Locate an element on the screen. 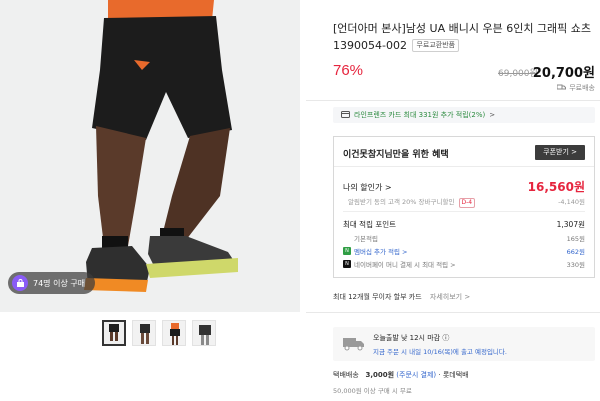 This screenshot has width=600, height=401. points-basic-label: 기본적립 is located at coordinates (366, 239).